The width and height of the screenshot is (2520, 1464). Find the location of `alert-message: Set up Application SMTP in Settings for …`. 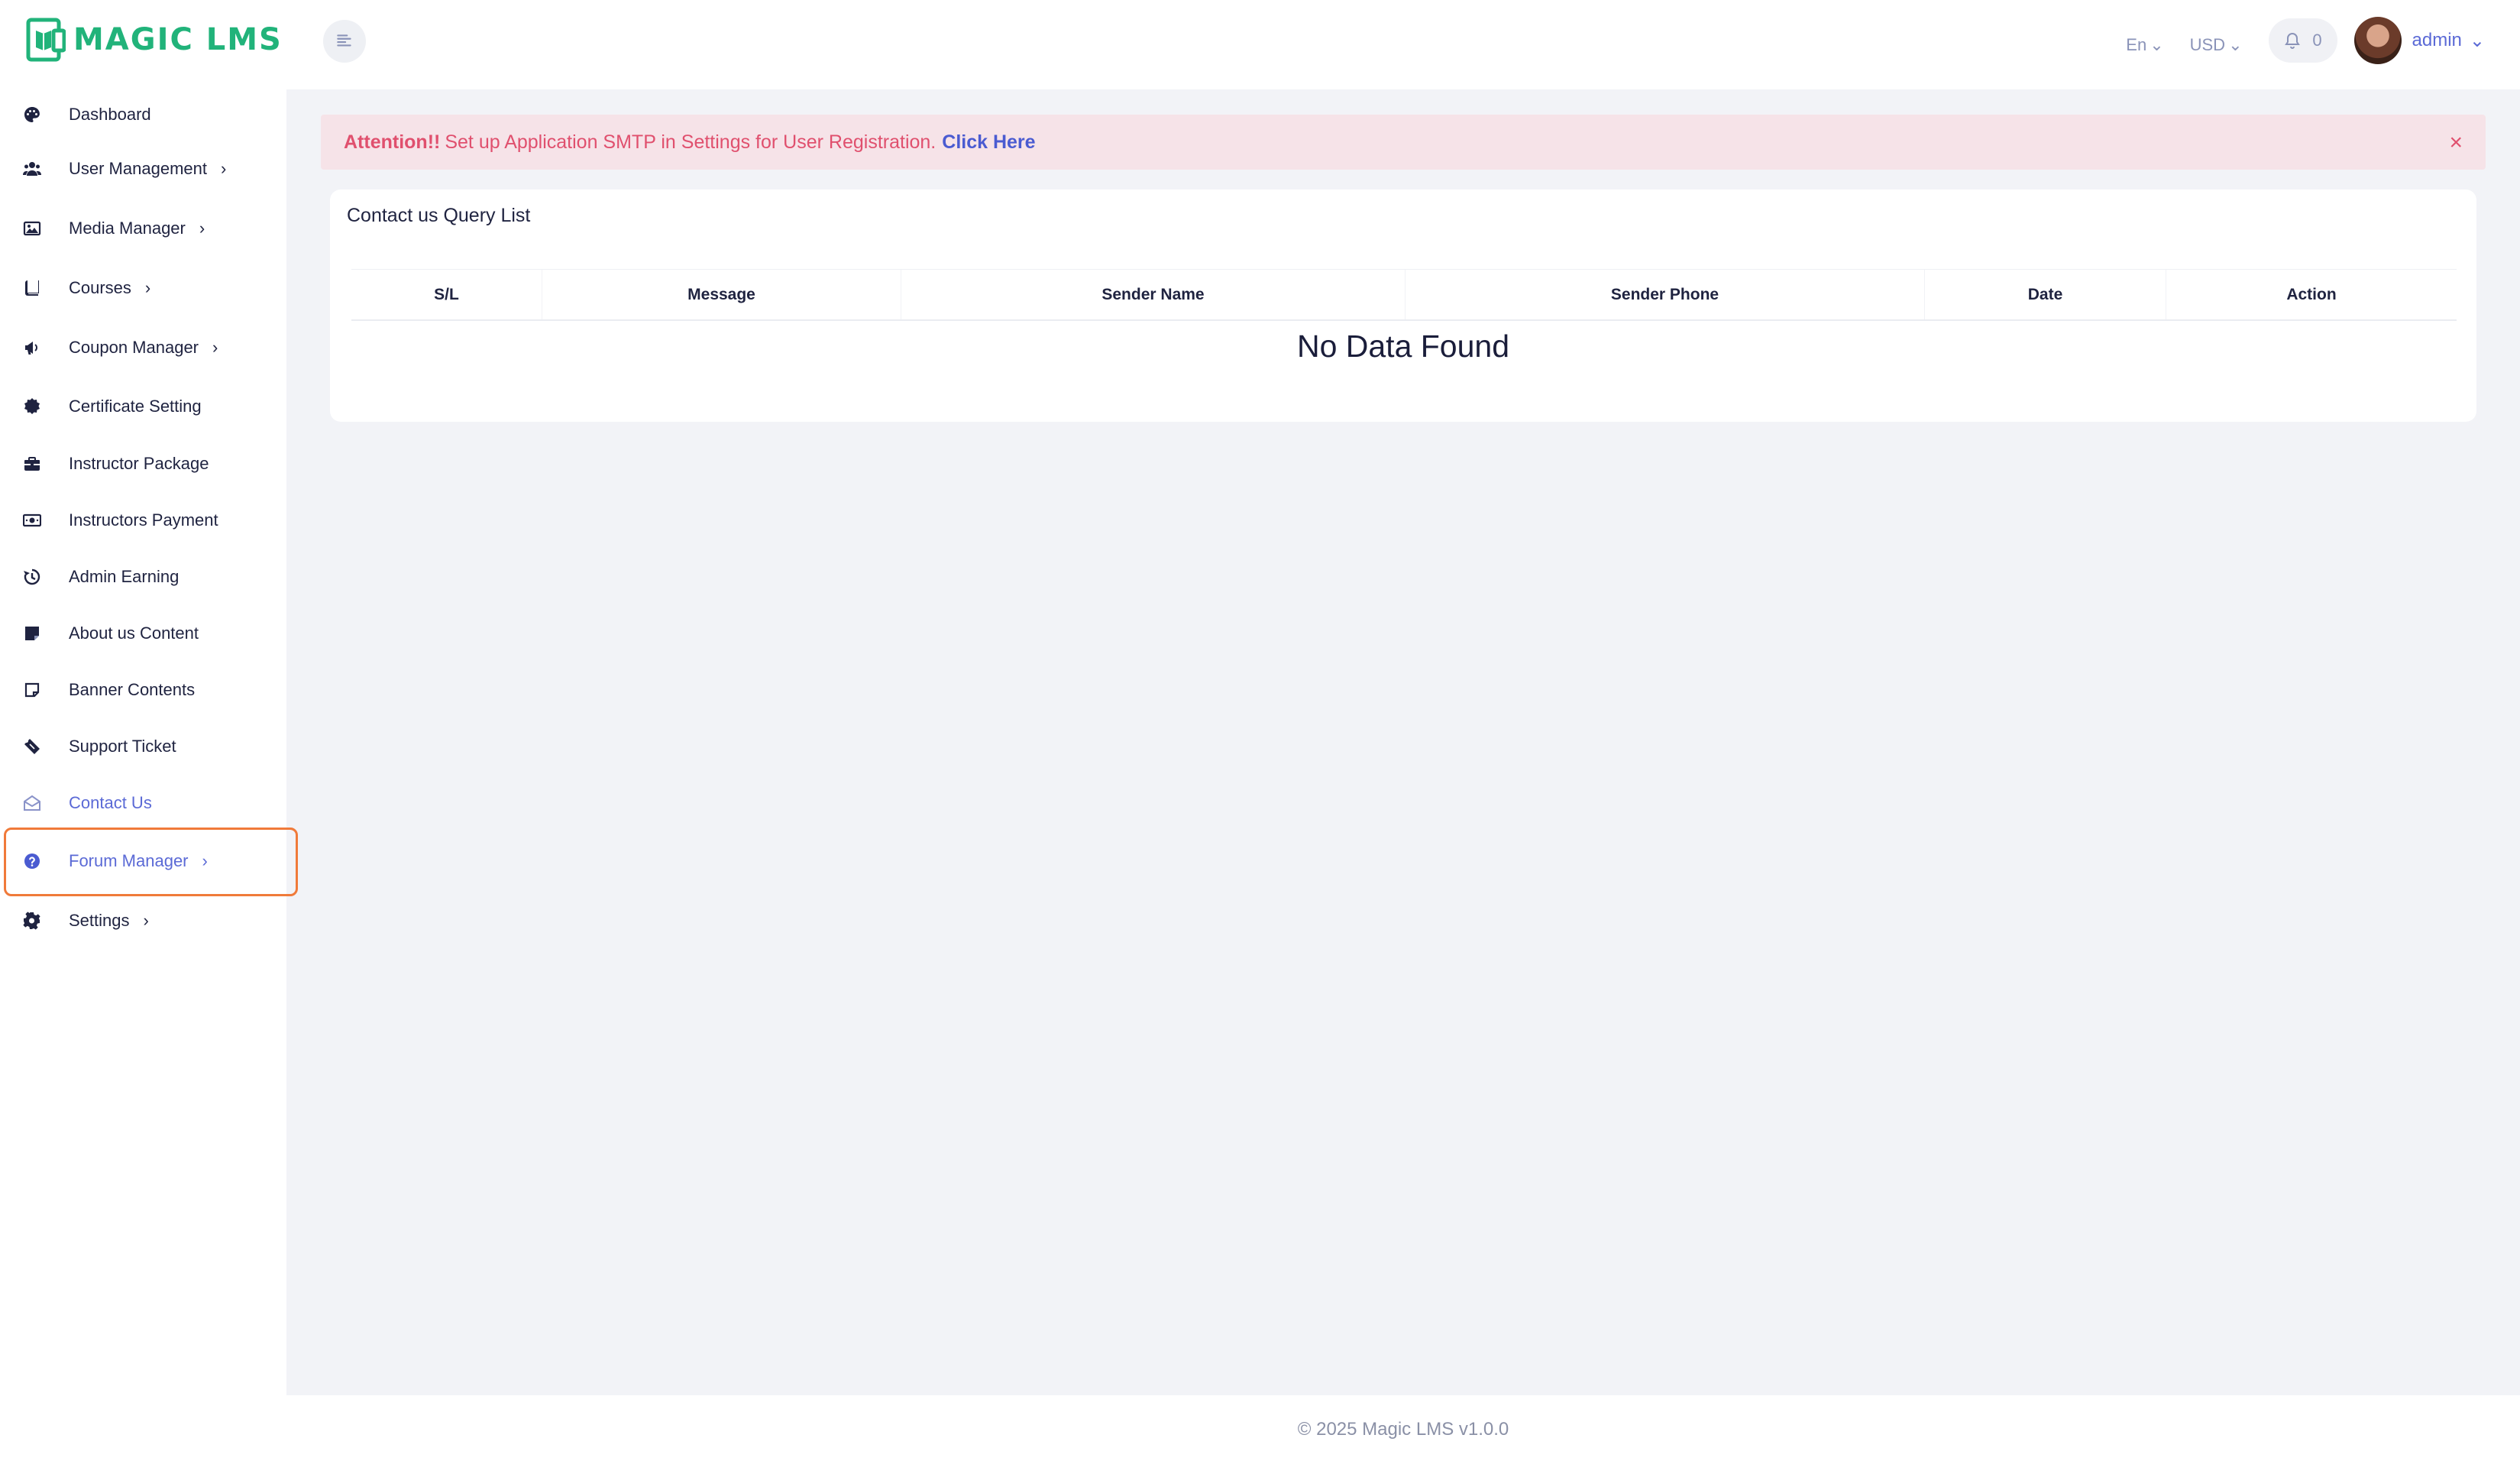

alert-message: Set up Application SMTP in Settings for … is located at coordinates (691, 142).